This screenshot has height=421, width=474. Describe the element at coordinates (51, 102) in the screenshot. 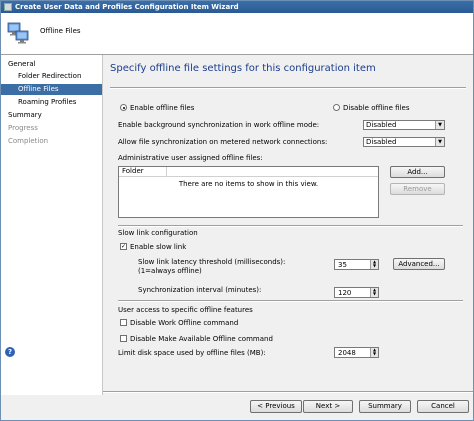

I see `nav-item-roaming-profiles: Roaming Profiles` at that location.